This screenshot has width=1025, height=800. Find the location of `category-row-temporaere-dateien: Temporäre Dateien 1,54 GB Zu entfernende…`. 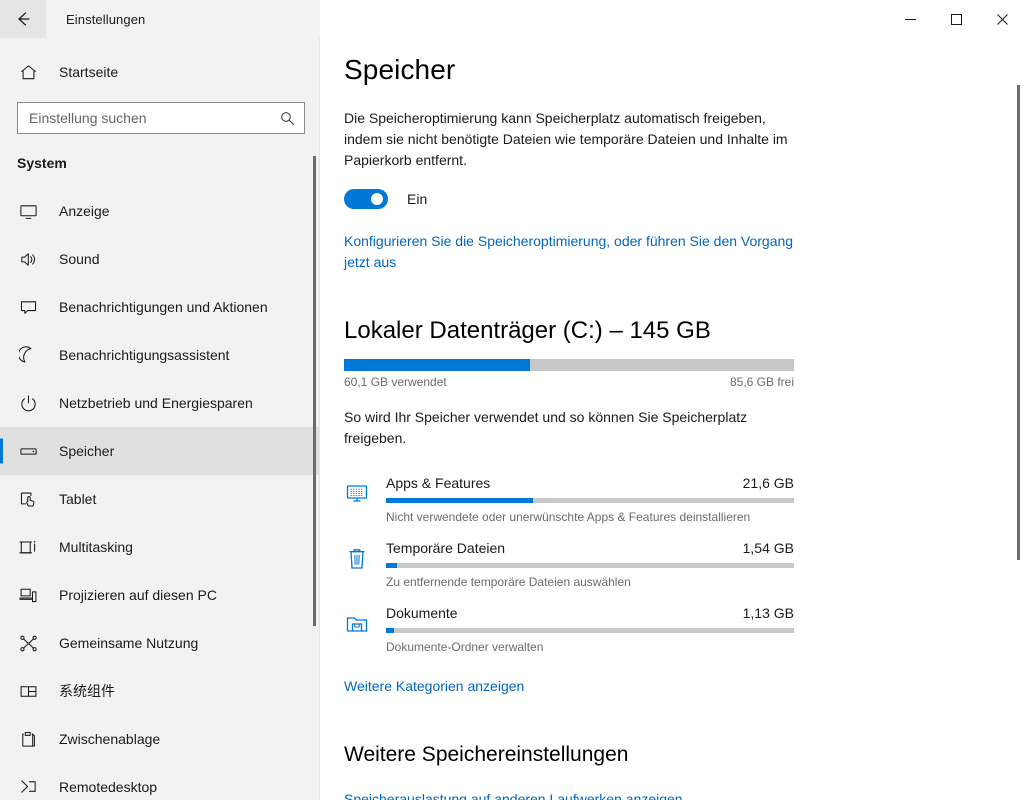

category-row-temporaere-dateien: Temporäre Dateien 1,54 GB Zu entfernende… is located at coordinates (569, 562).